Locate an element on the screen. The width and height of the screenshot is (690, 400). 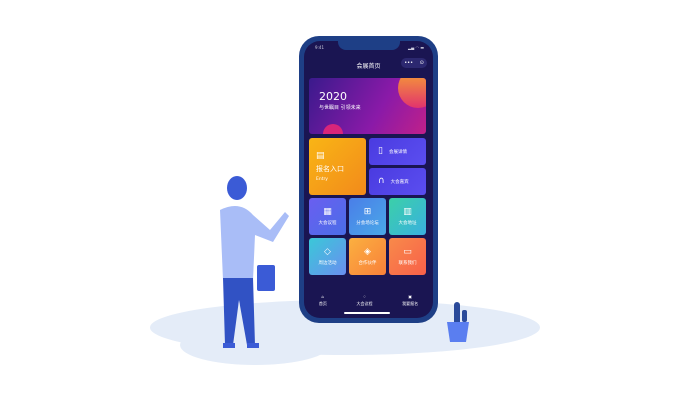
tile-partners: ◈ 合作伙伴 is located at coordinates (367, 256).